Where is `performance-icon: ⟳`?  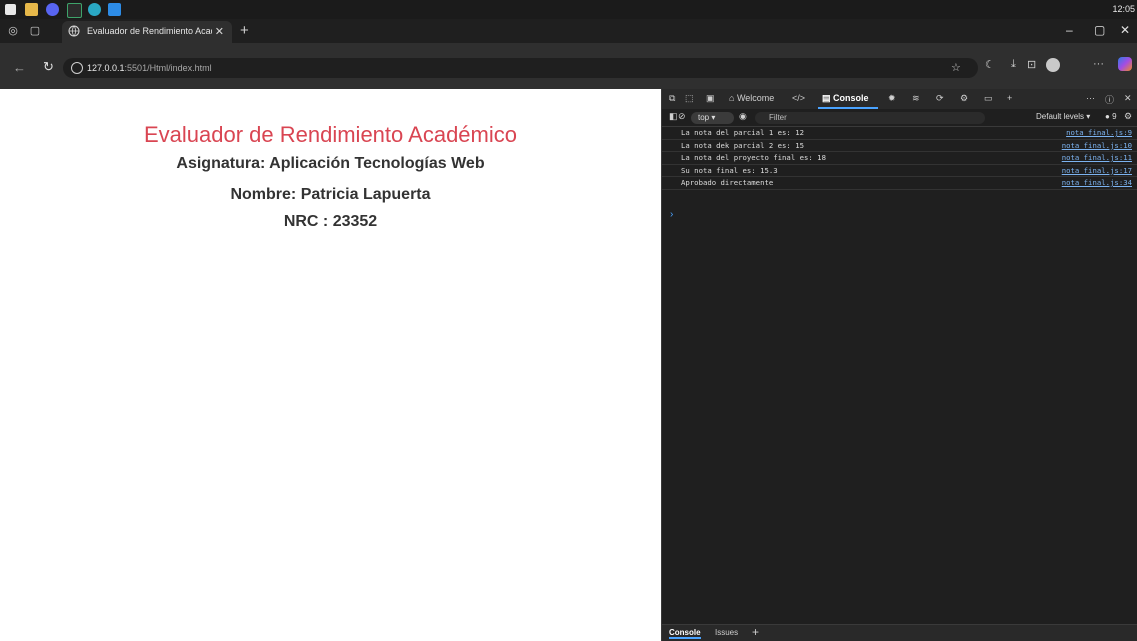 performance-icon: ⟳ is located at coordinates (940, 98).